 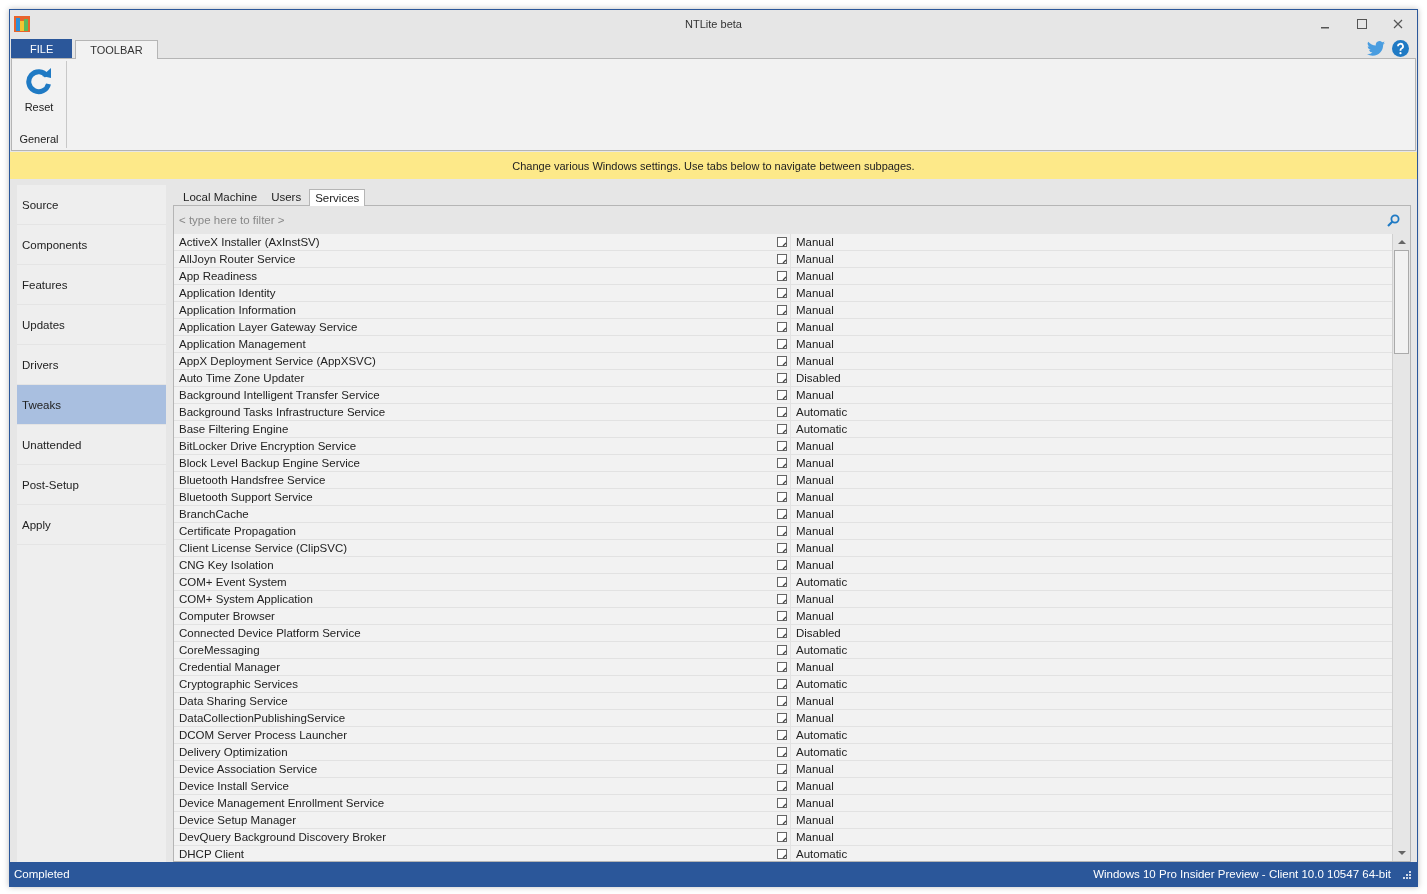 I want to click on service-name-cell-text: Device Management Enrollment Service, so click(x=282, y=803).